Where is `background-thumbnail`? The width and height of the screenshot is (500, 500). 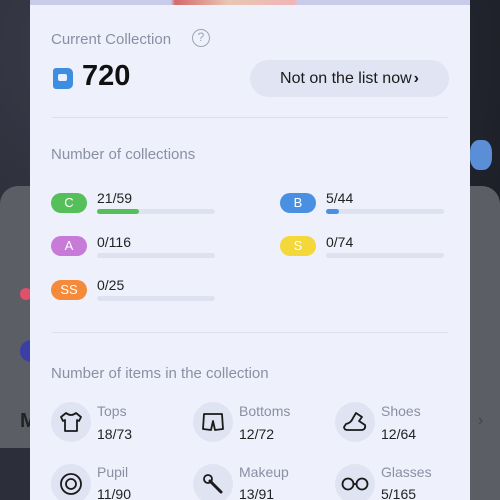
background-thumbnail is located at coordinates (15, 474).